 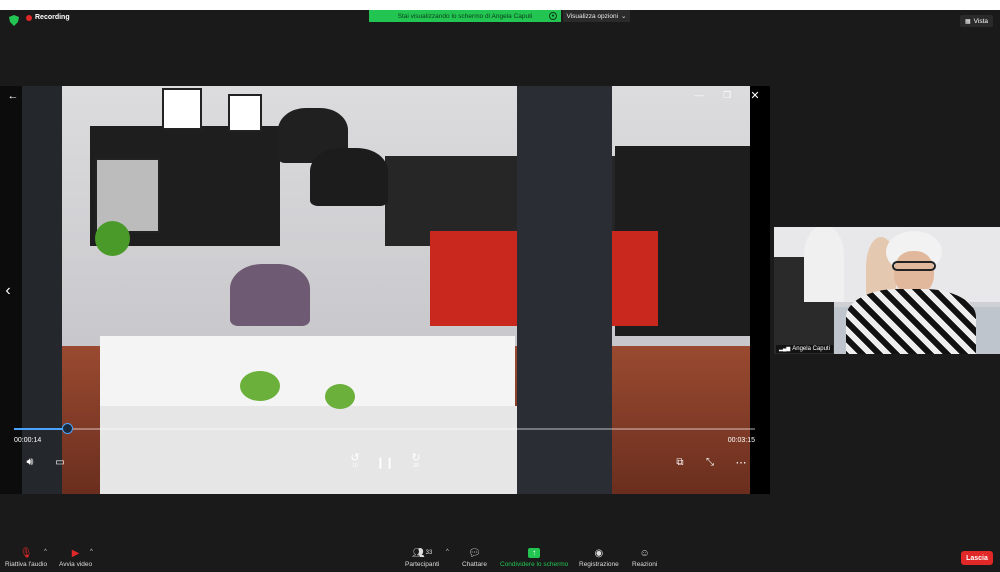 I want to click on record-label: Registrazione, so click(x=599, y=564).